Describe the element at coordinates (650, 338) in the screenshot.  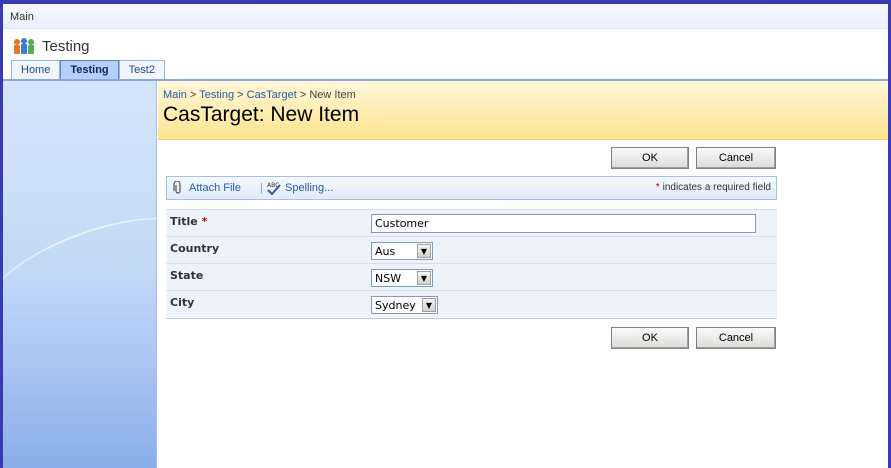
I see `ok-button-bottom: OK` at that location.